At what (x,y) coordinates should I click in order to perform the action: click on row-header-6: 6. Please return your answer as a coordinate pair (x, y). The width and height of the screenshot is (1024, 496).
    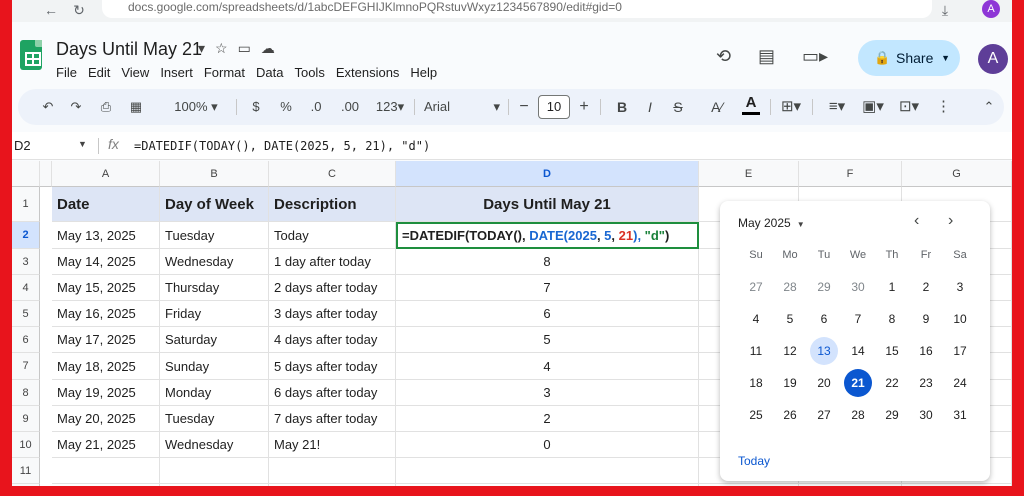
    Looking at the image, I should click on (26, 340).